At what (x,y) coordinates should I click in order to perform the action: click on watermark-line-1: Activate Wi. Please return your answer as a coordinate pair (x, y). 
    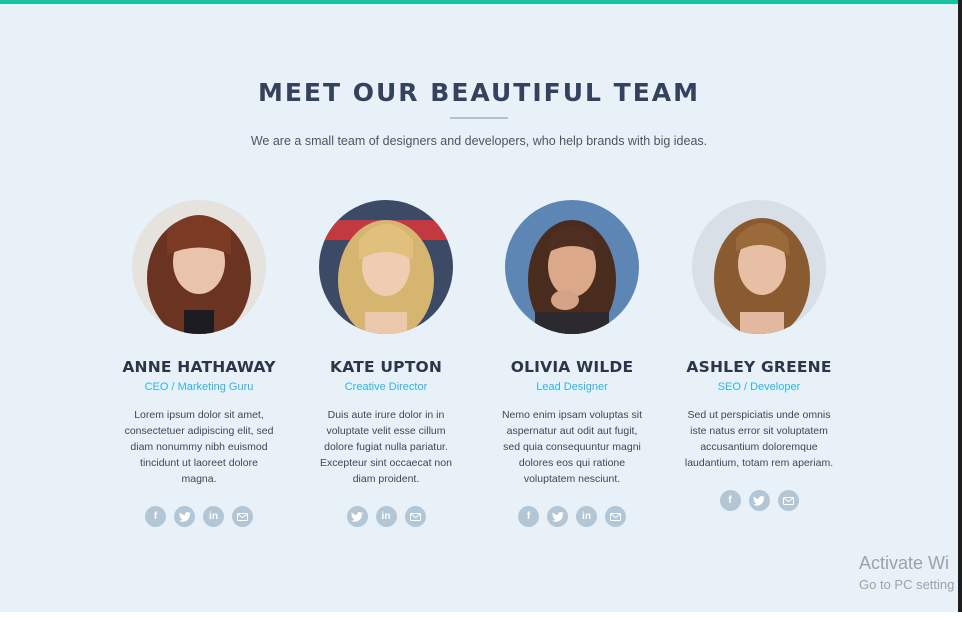
    Looking at the image, I should click on (904, 563).